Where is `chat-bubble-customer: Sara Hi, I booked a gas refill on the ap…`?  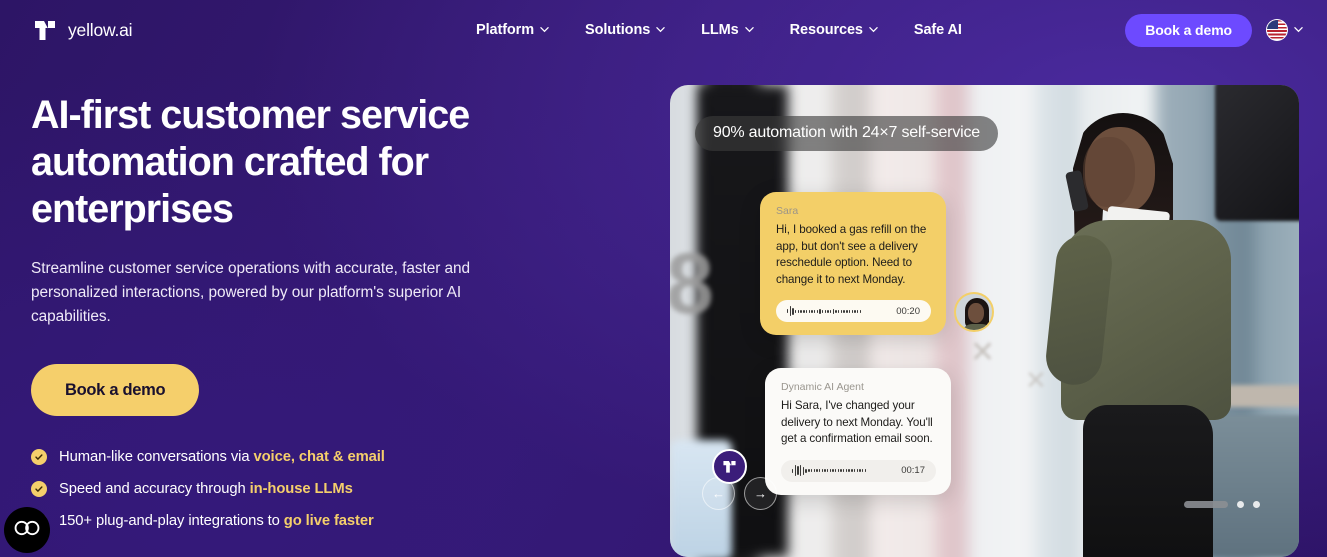 chat-bubble-customer: Sara Hi, I booked a gas refill on the ap… is located at coordinates (853, 263).